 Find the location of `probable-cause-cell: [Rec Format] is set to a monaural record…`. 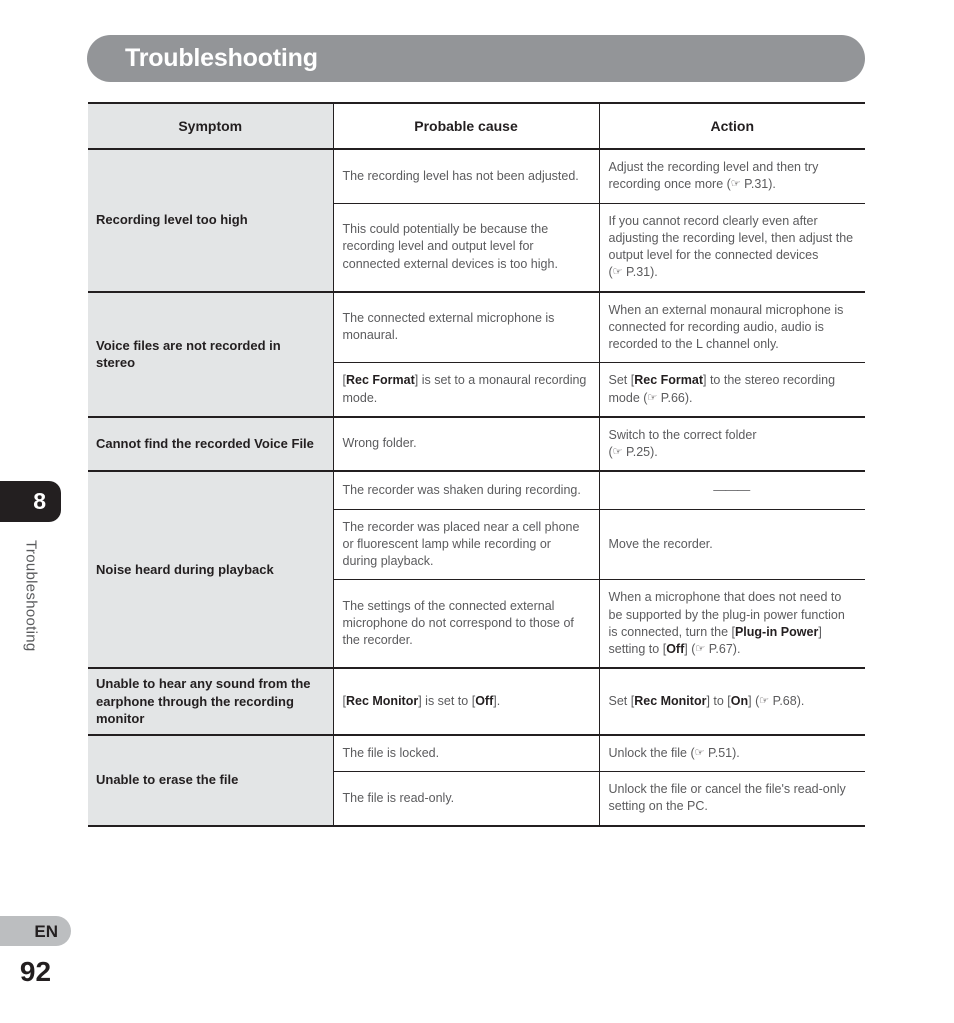

probable-cause-cell: [Rec Format] is set to a monaural record… is located at coordinates (466, 390).